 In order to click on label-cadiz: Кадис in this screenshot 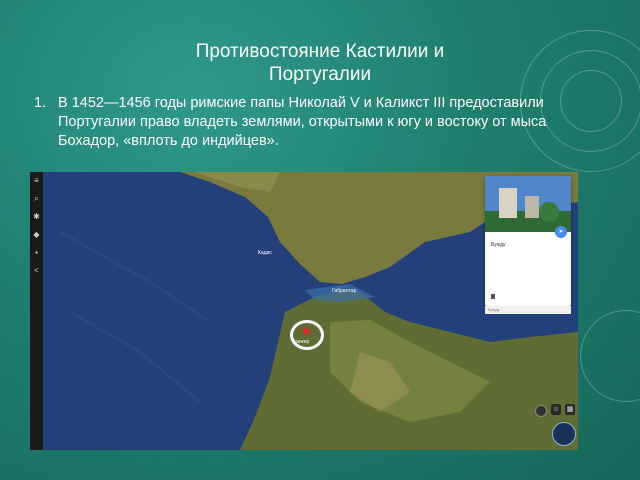, I will do `click(265, 253)`.